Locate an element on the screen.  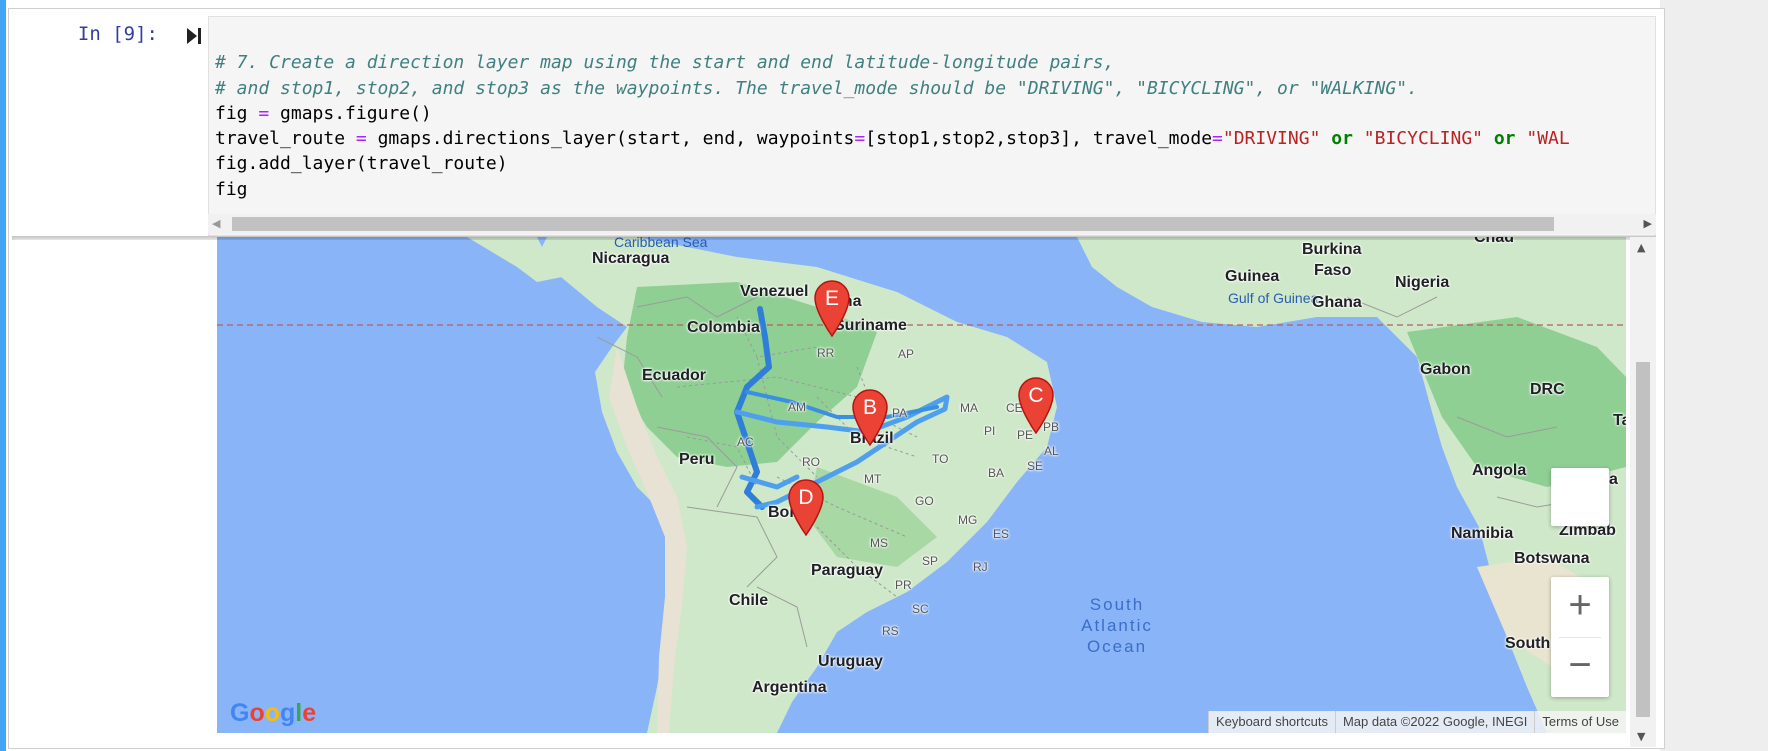
terms-of-use-link: Terms of Use is located at coordinates (1580, 722).